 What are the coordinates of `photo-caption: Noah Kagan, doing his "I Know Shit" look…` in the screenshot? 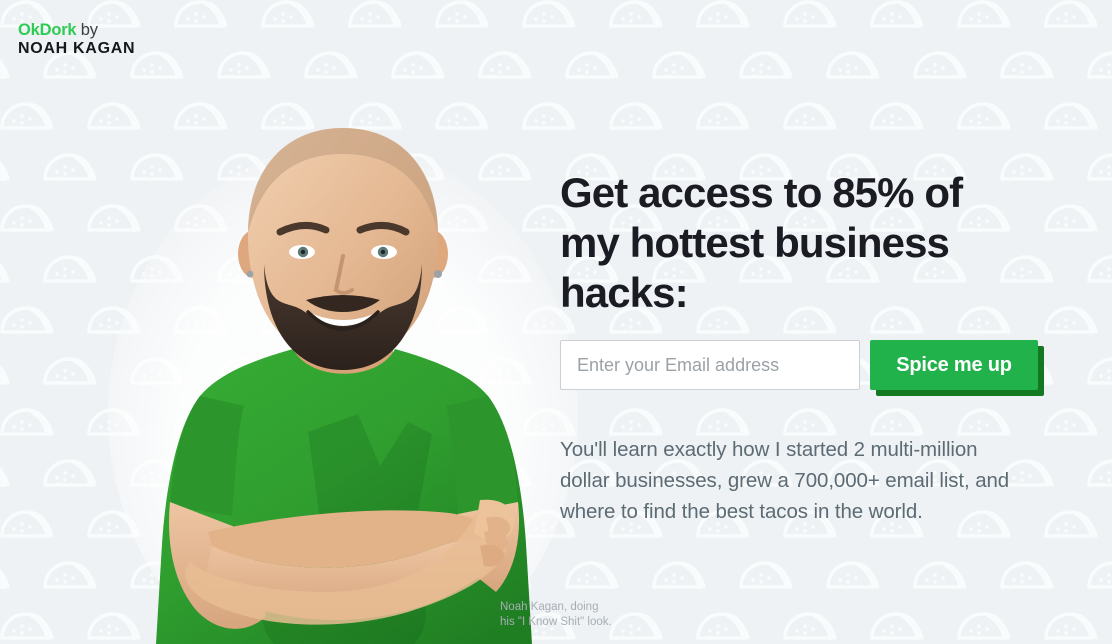 It's located at (556, 614).